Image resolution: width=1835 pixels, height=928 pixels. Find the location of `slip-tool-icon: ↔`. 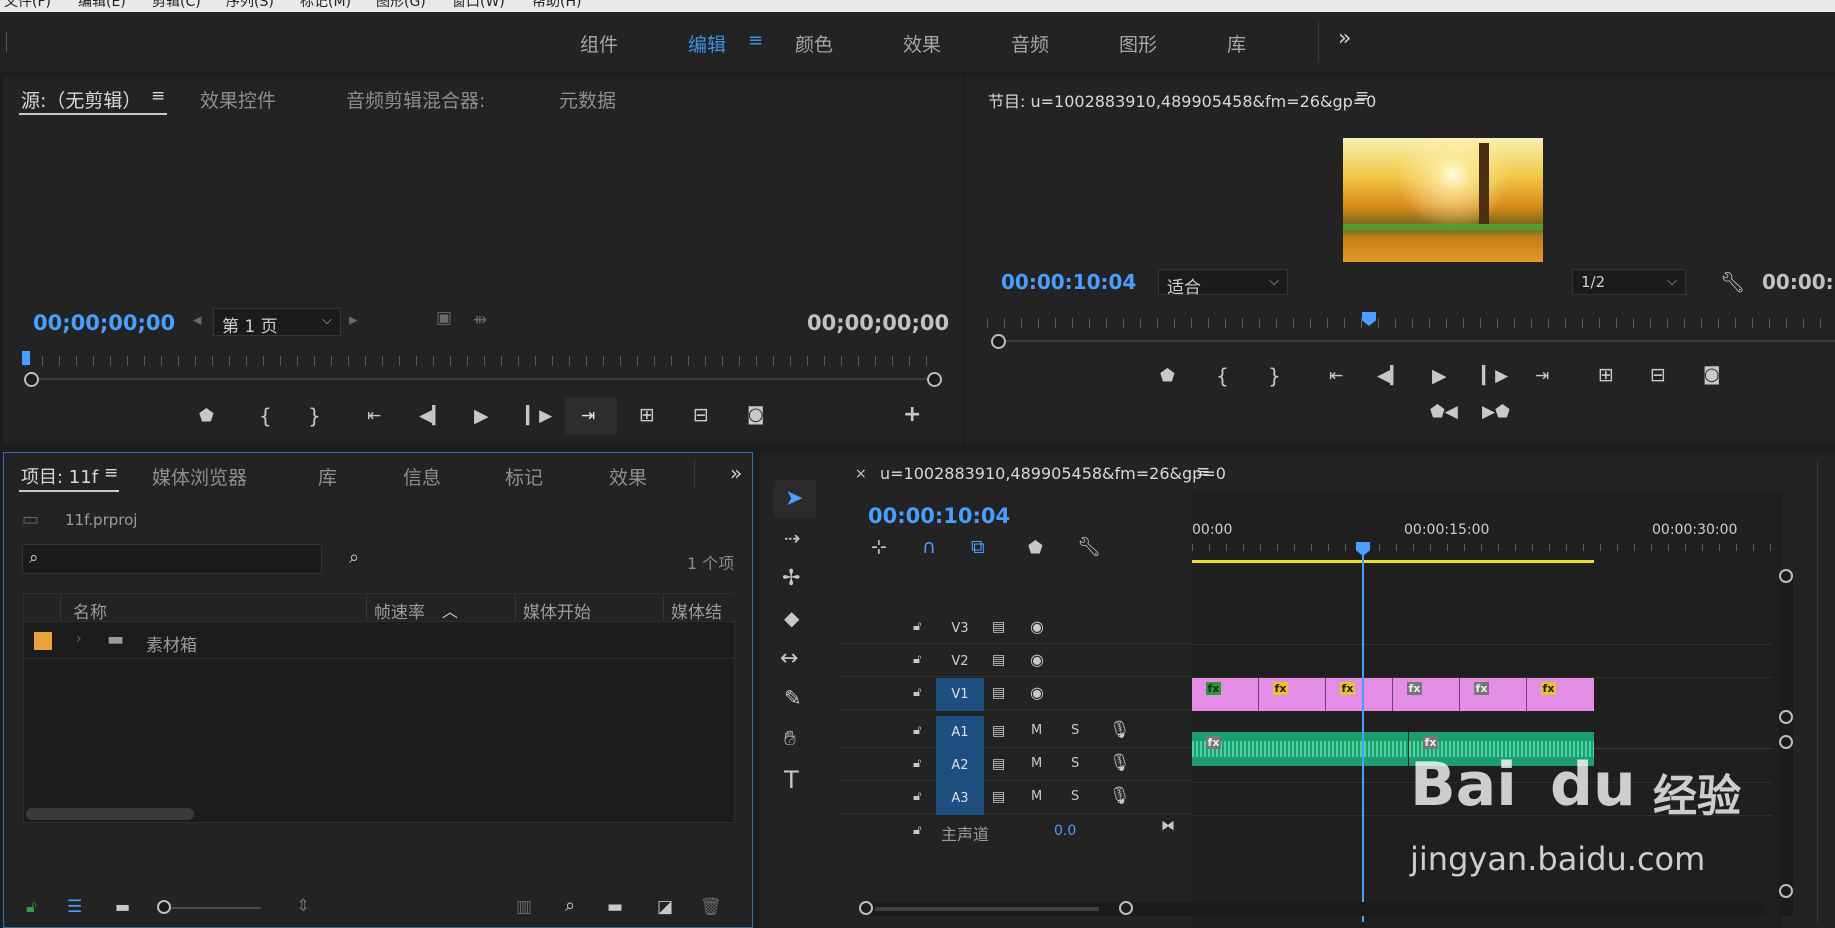

slip-tool-icon: ↔ is located at coordinates (789, 659).